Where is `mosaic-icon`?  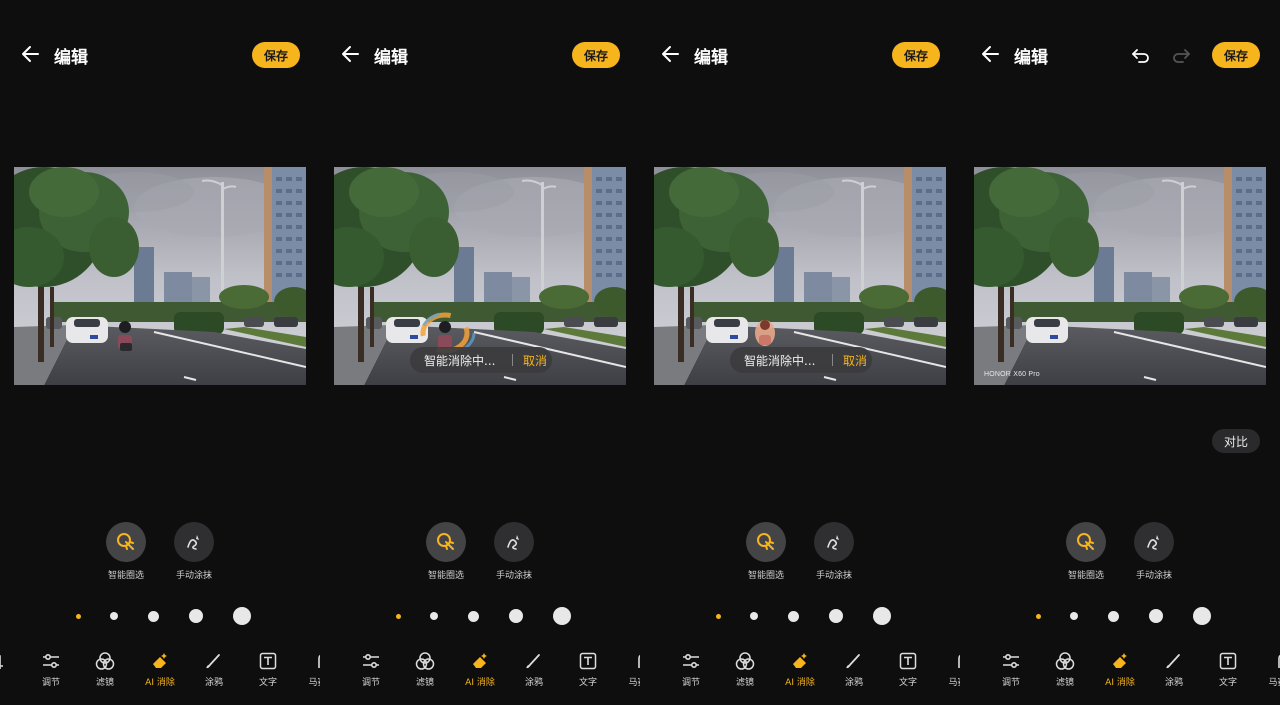 mosaic-icon is located at coordinates (959, 661).